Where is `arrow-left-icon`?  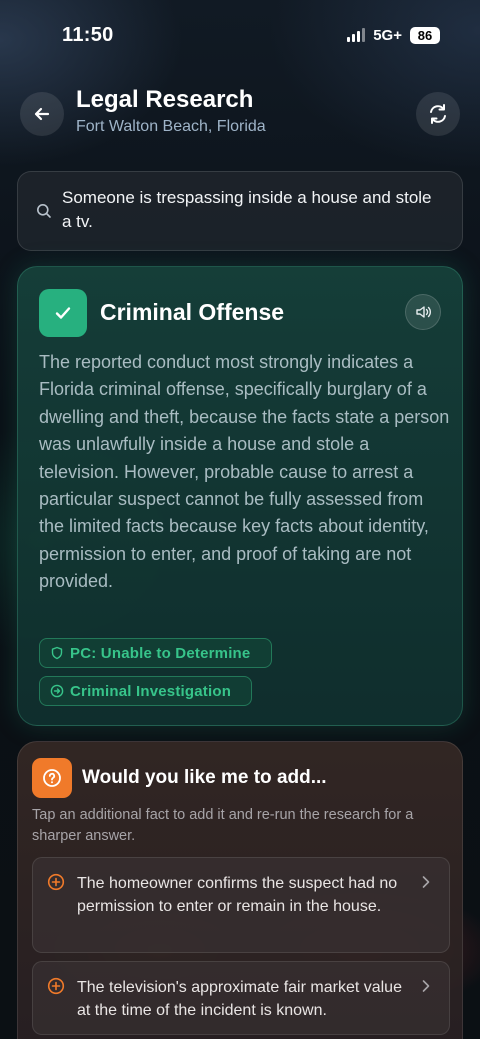 arrow-left-icon is located at coordinates (42, 114).